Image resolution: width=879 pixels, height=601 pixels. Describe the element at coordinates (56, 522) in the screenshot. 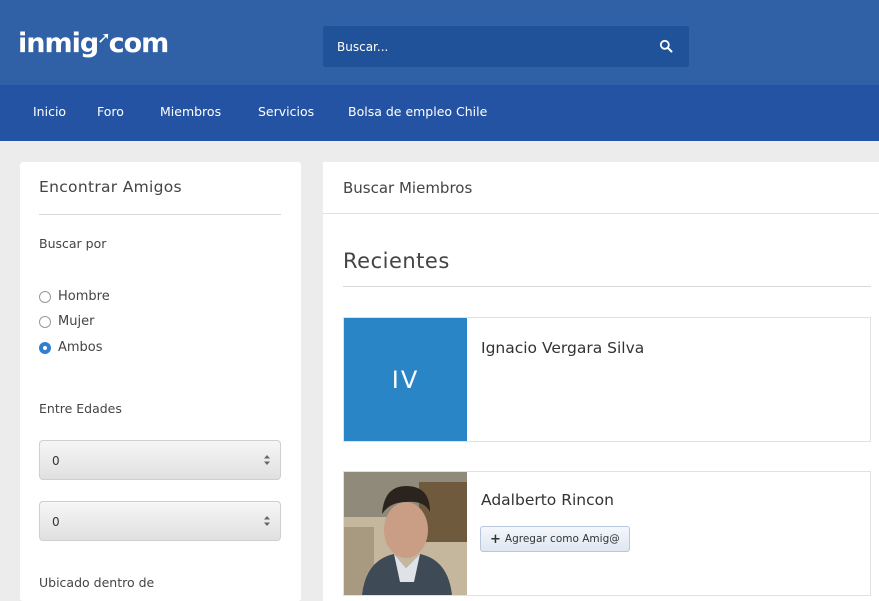

I see `age-max-value: 0` at that location.